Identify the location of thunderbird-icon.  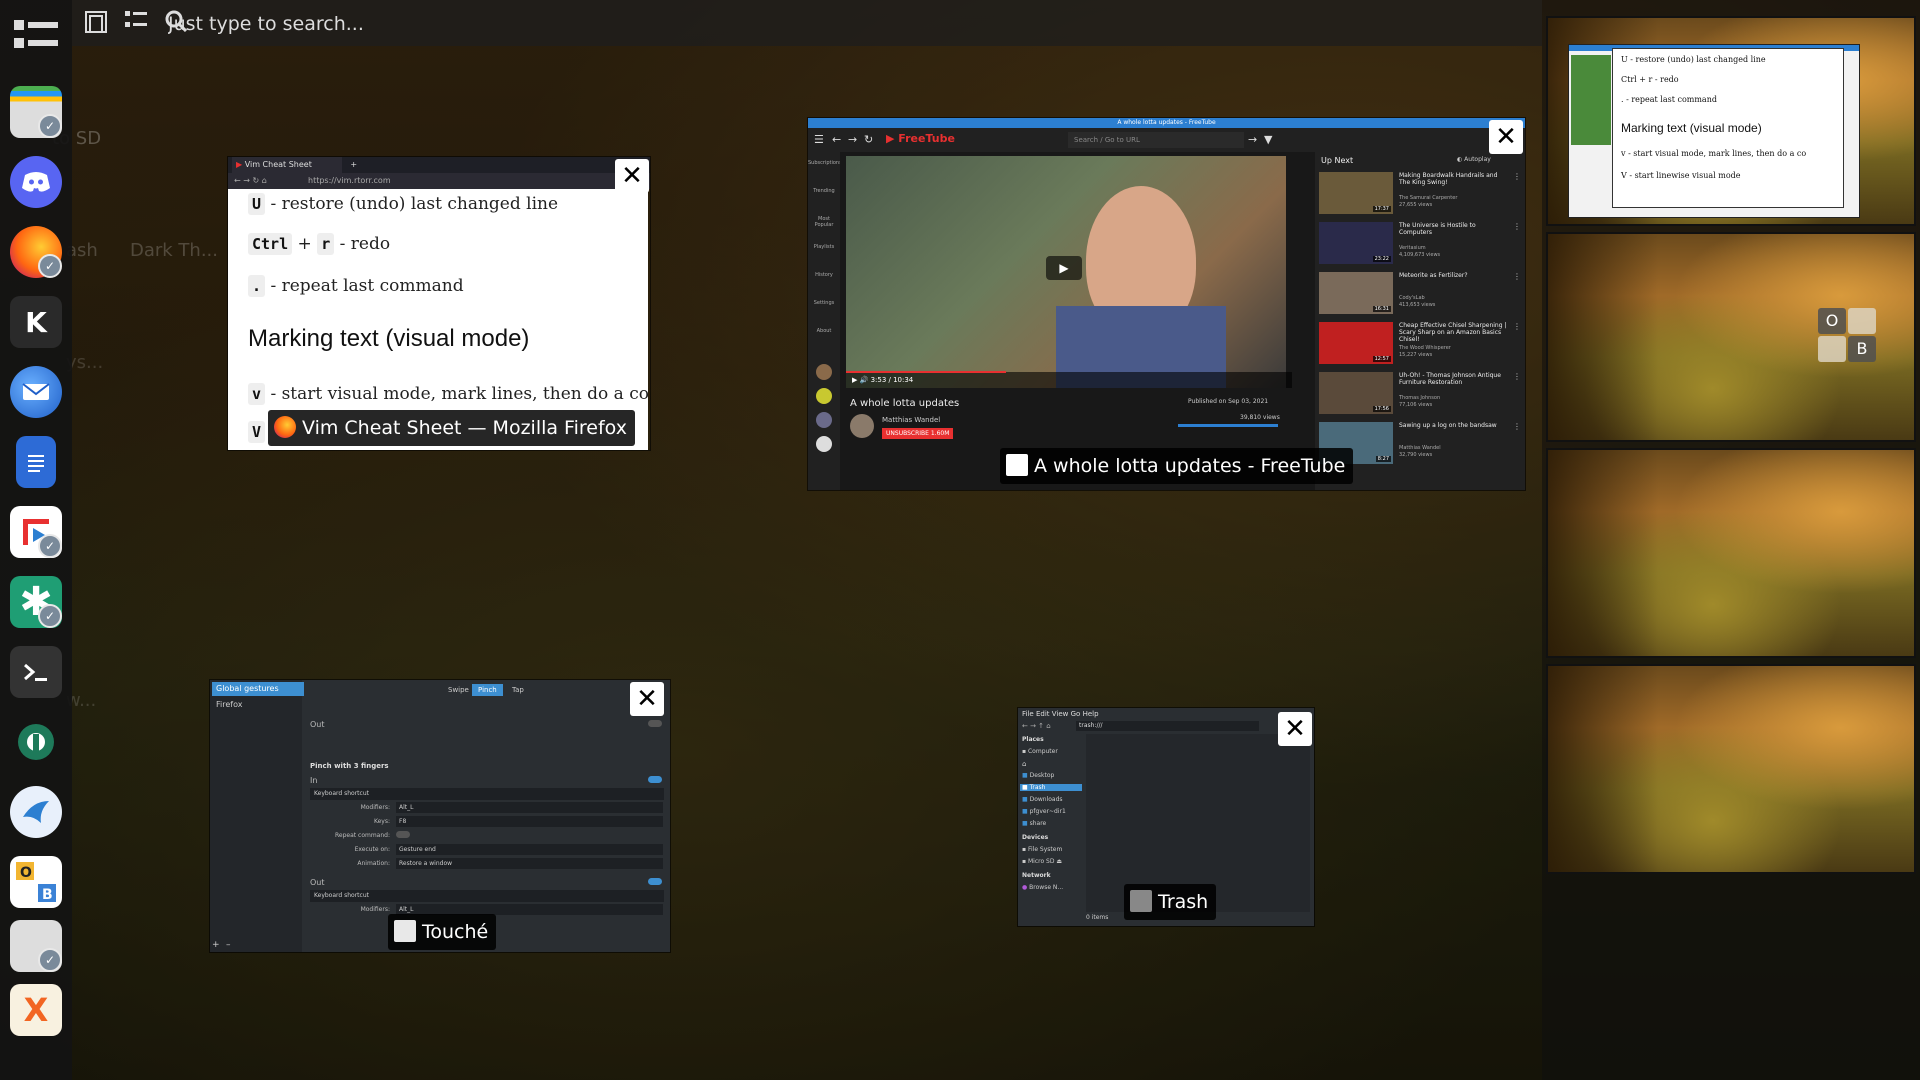
(36, 392).